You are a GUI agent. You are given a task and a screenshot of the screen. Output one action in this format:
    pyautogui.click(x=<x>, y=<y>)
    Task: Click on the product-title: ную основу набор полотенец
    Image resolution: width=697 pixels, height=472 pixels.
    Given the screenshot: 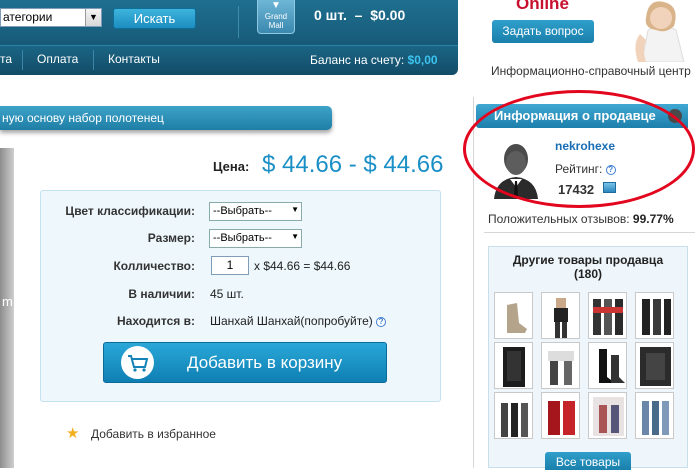 What is the action you would take?
    pyautogui.click(x=166, y=118)
    